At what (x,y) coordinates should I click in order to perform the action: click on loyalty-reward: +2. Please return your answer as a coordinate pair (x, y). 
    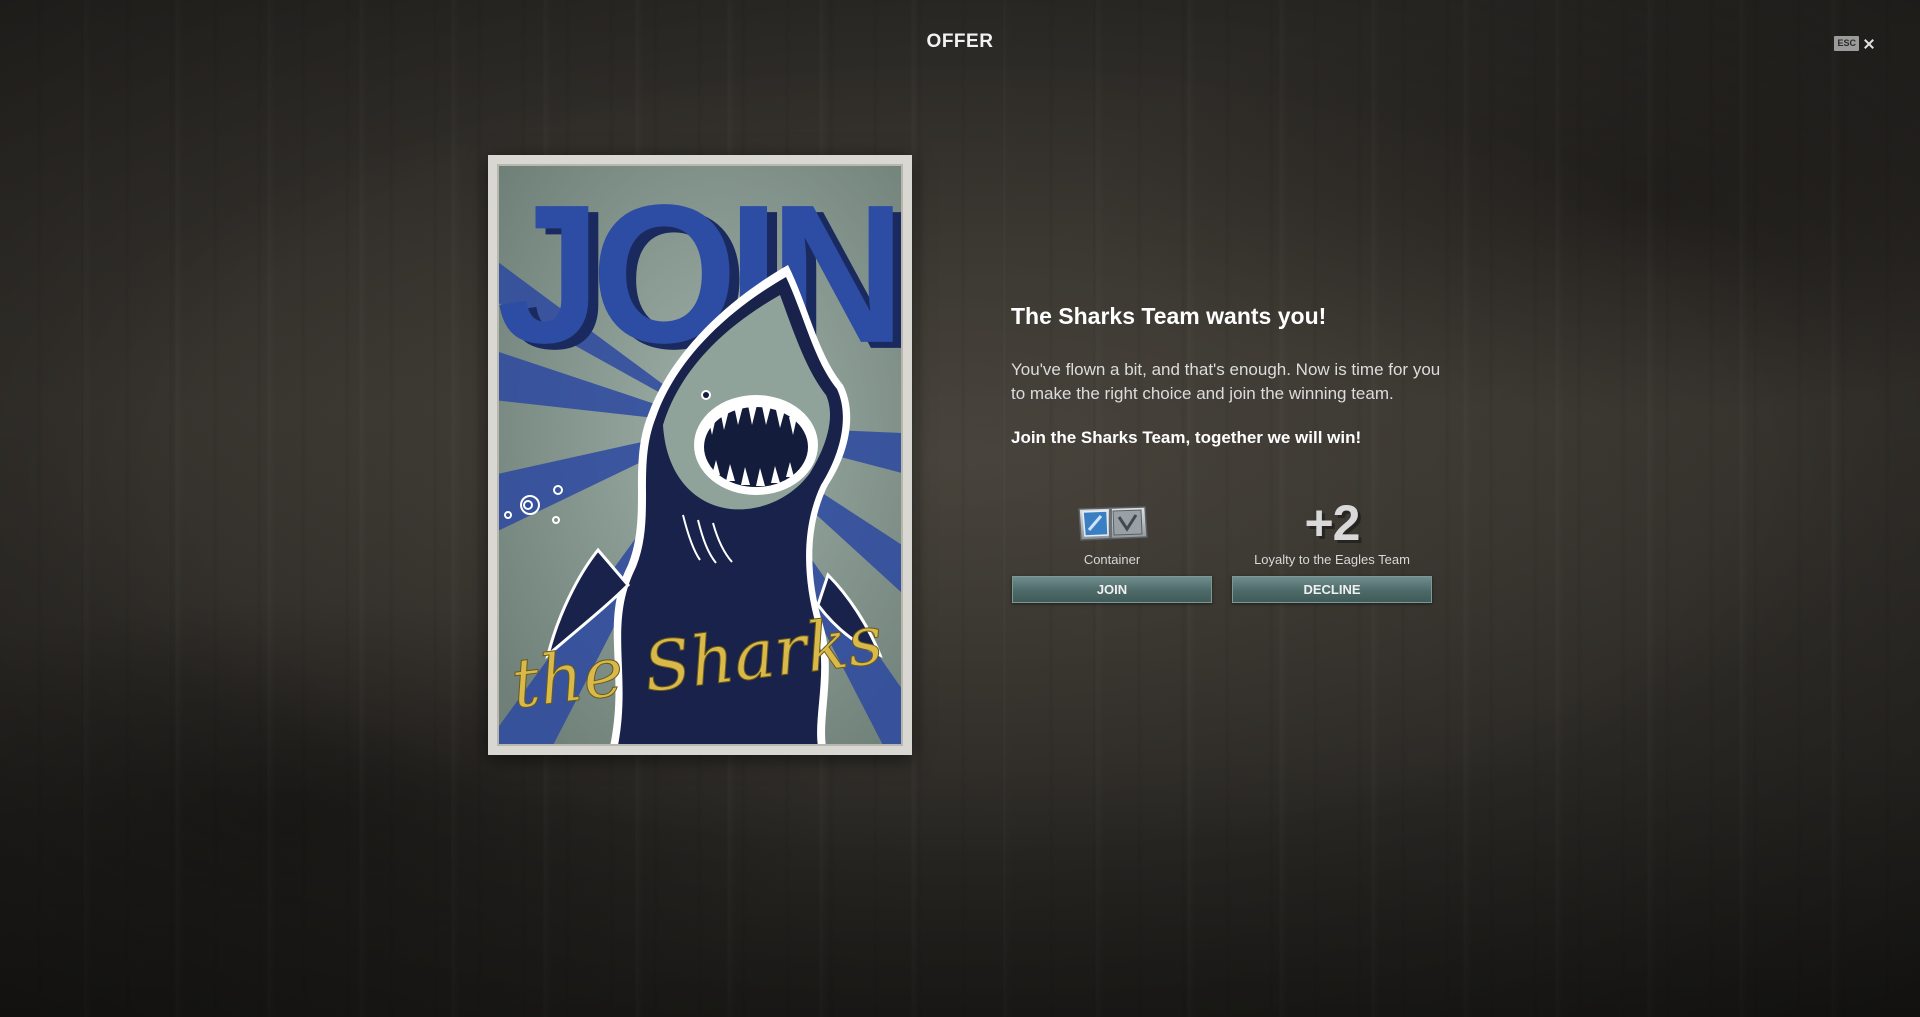
    Looking at the image, I should click on (1332, 523).